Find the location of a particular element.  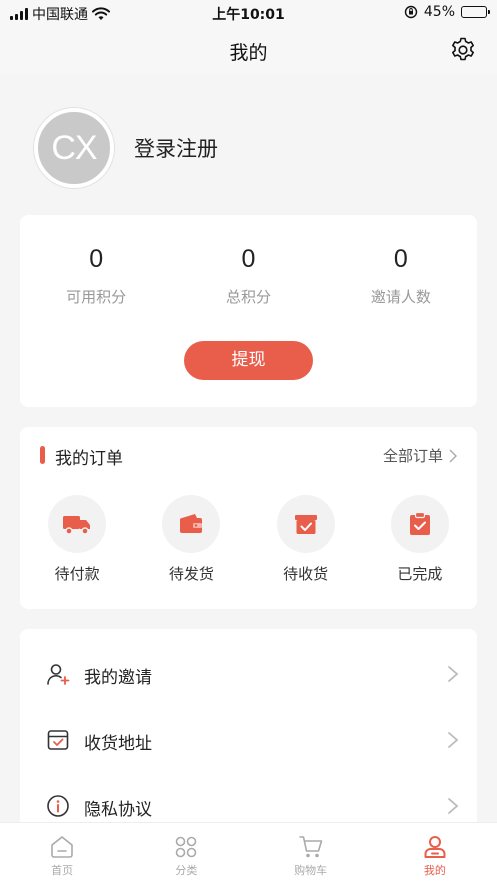

order-completed: 已完成 is located at coordinates (420, 539).